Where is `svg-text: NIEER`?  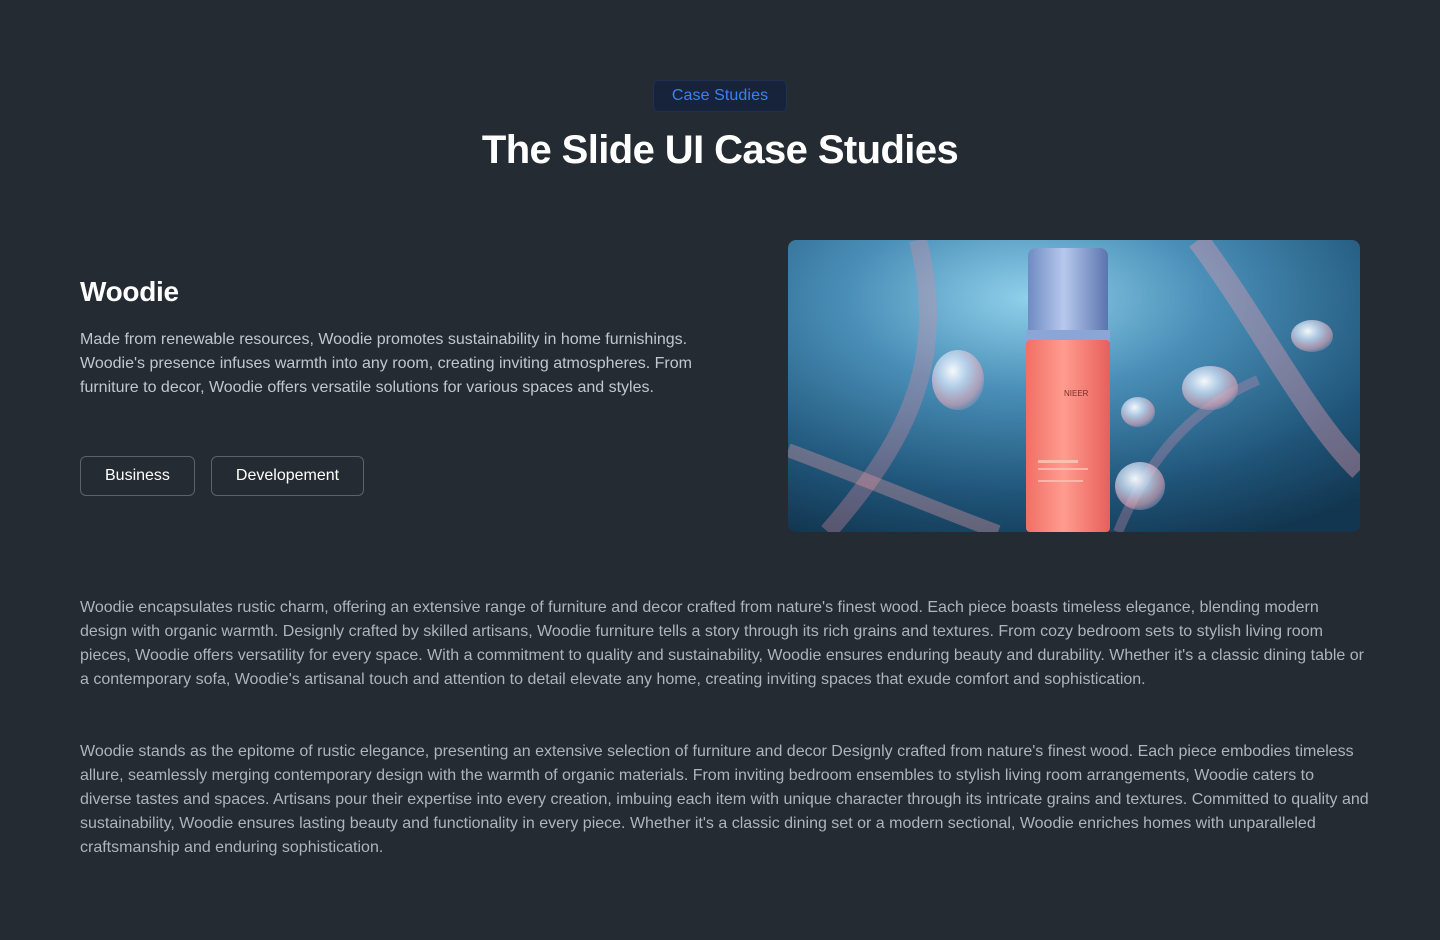 svg-text: NIEER is located at coordinates (1076, 393).